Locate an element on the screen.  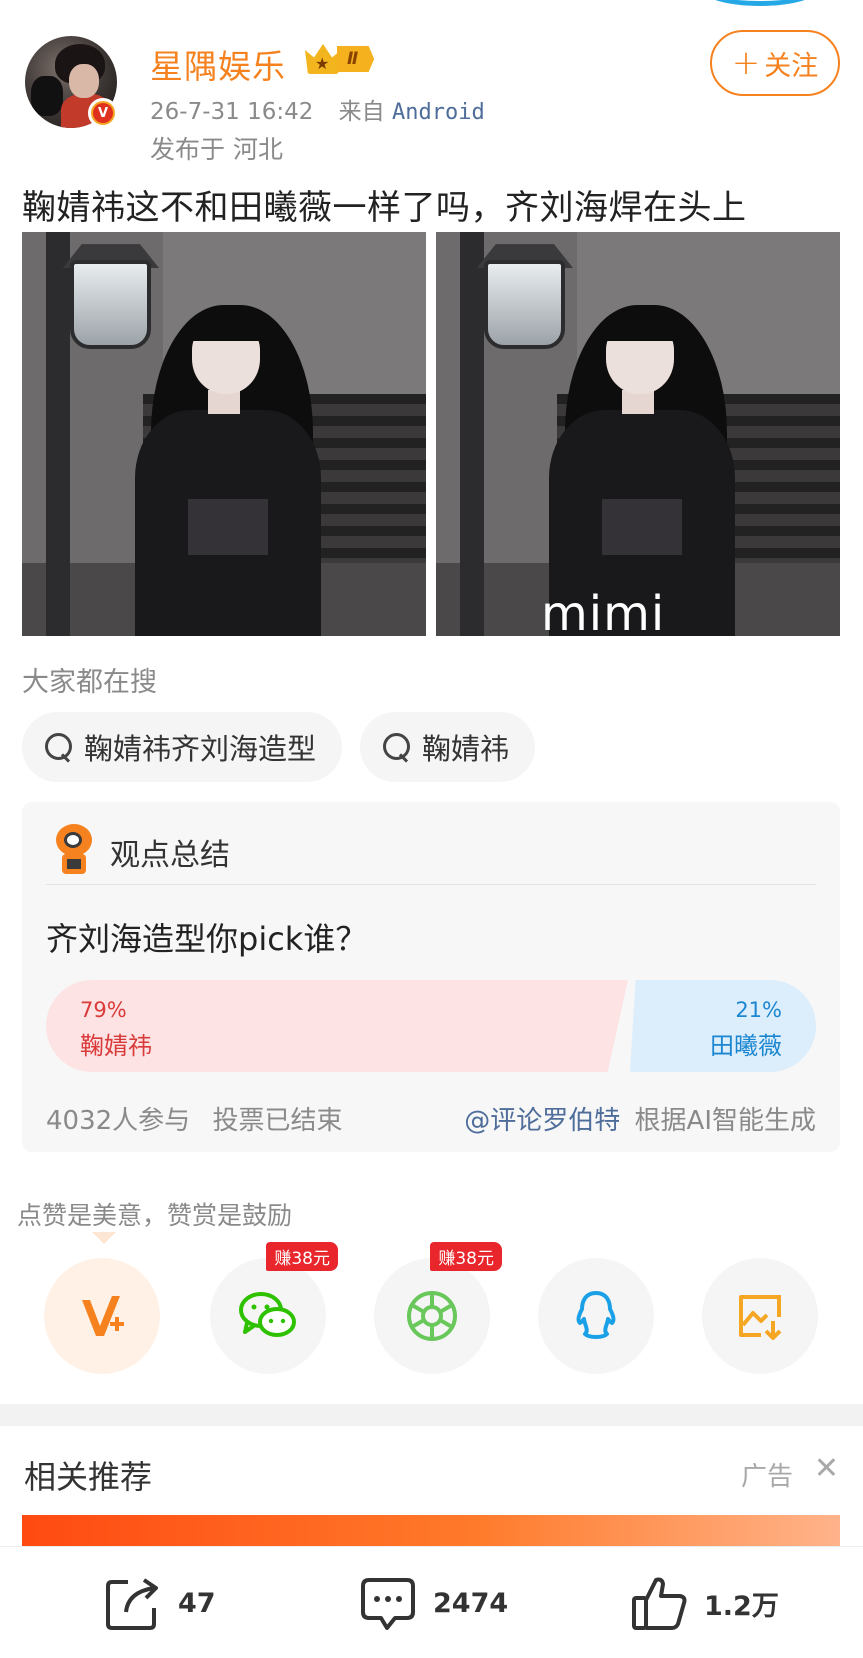
share-row: 赚38元 赚38元 is located at coordinates (432, 1308).